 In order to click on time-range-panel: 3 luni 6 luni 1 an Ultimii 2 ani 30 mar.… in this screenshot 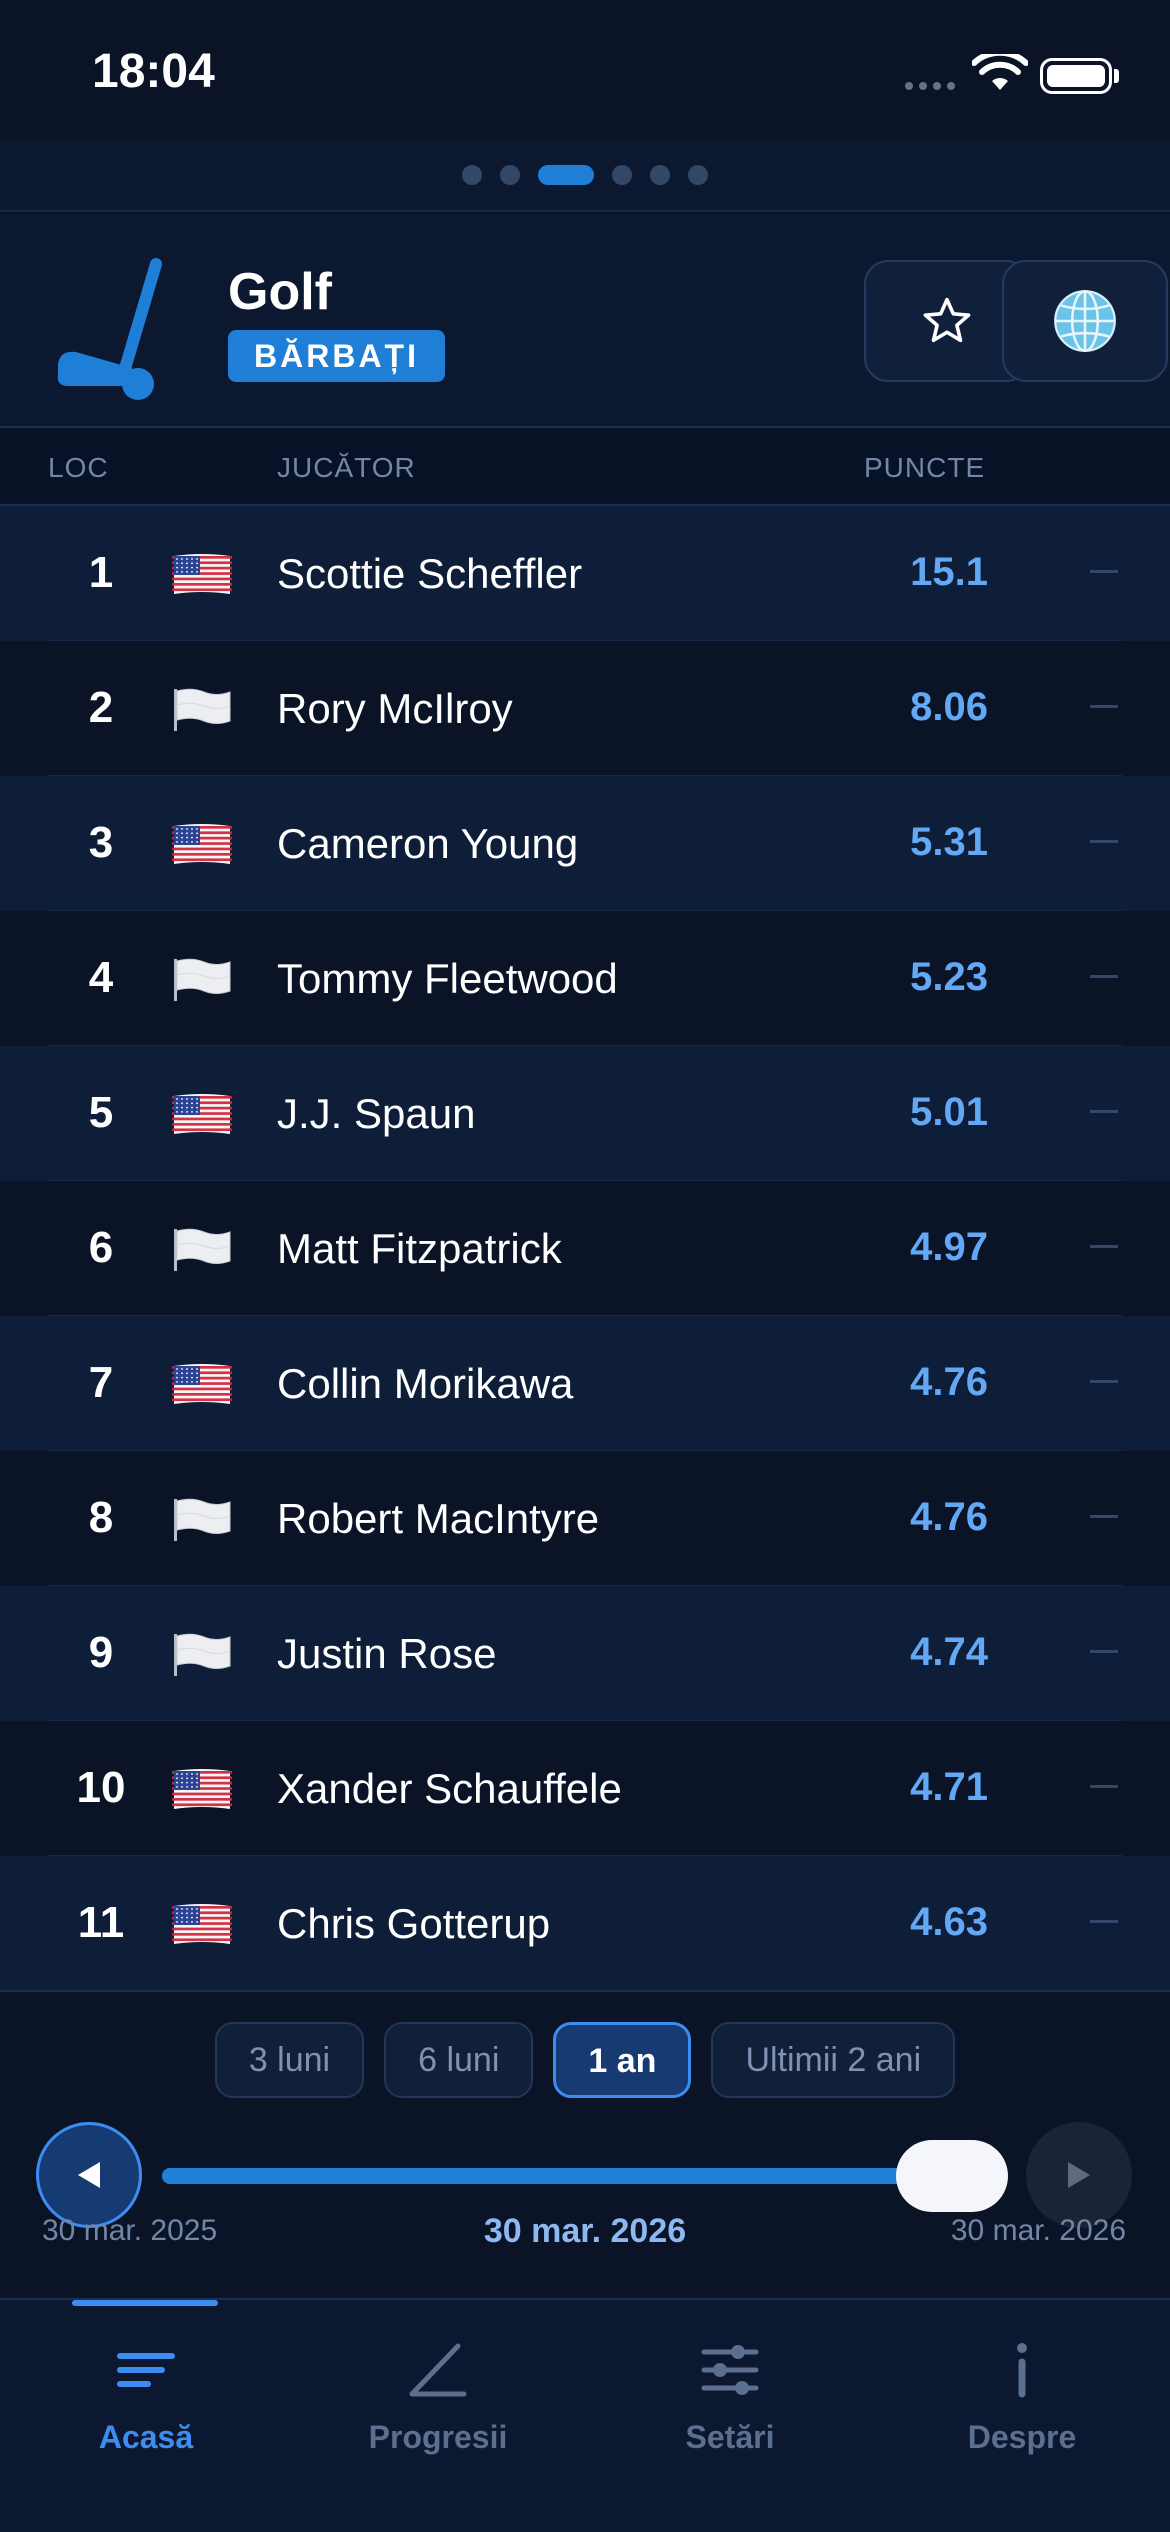, I will do `click(585, 2145)`.